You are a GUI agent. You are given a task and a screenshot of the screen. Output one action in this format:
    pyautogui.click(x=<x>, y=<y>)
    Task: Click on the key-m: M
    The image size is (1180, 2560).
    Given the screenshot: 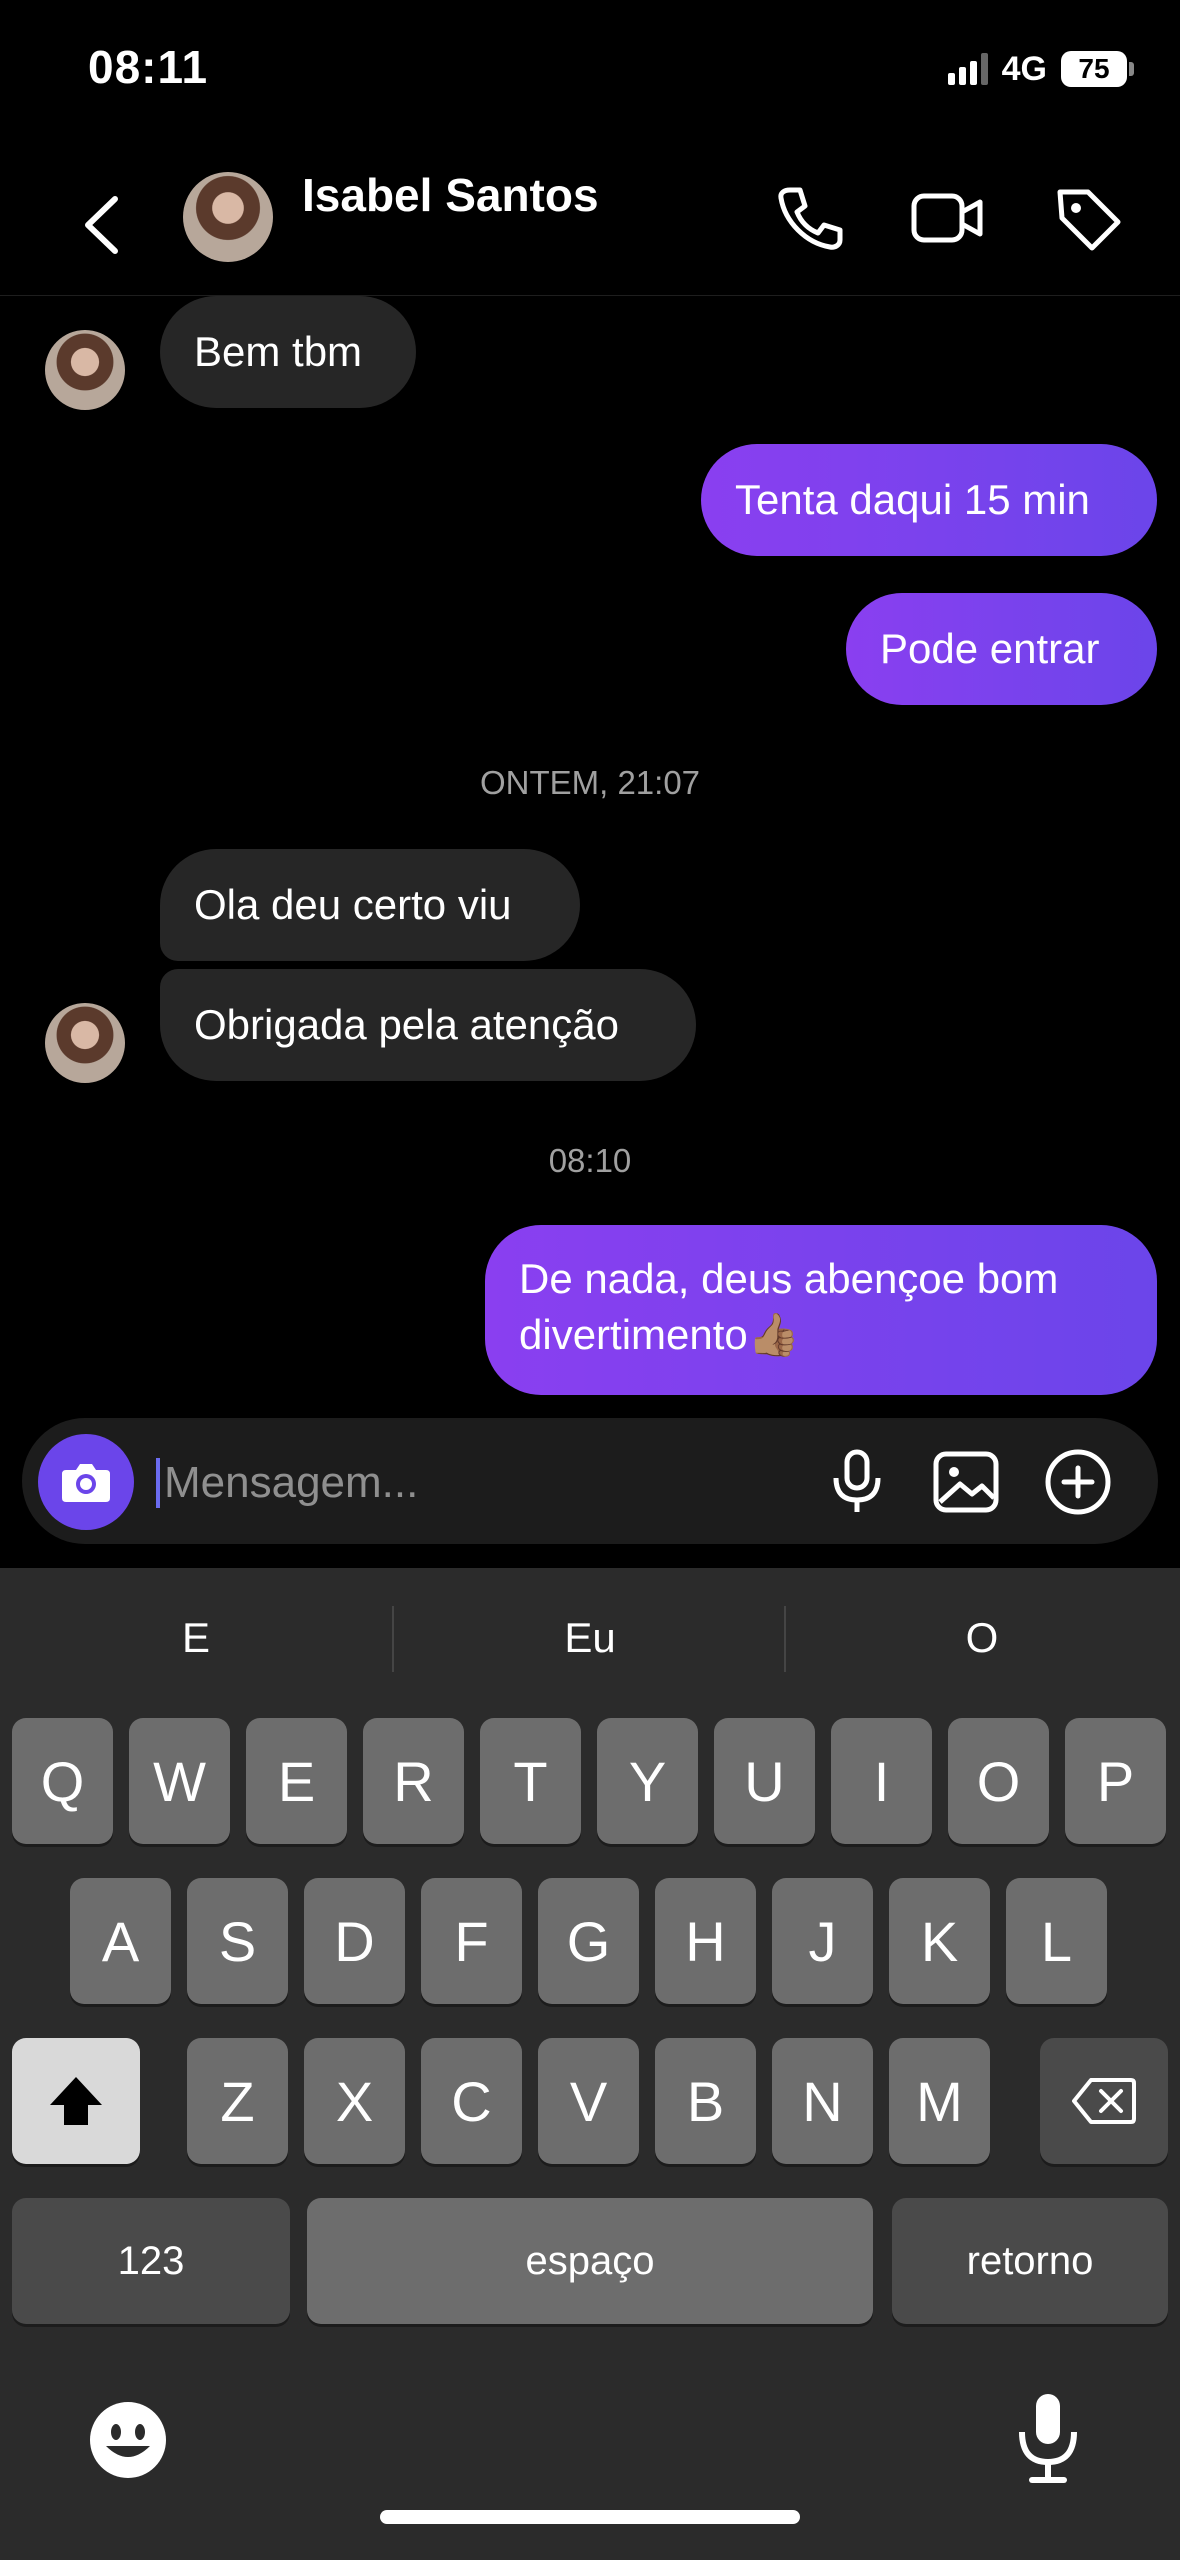 What is the action you would take?
    pyautogui.click(x=939, y=2101)
    